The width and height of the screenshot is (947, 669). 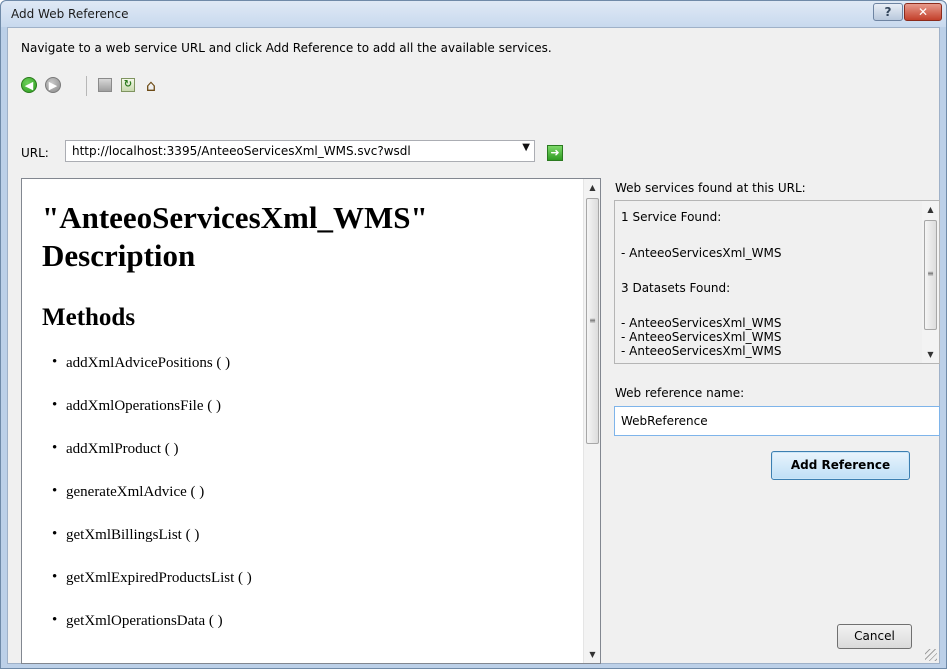 What do you see at coordinates (671, 217) in the screenshot?
I see `services-line: 1 Service Found:` at bounding box center [671, 217].